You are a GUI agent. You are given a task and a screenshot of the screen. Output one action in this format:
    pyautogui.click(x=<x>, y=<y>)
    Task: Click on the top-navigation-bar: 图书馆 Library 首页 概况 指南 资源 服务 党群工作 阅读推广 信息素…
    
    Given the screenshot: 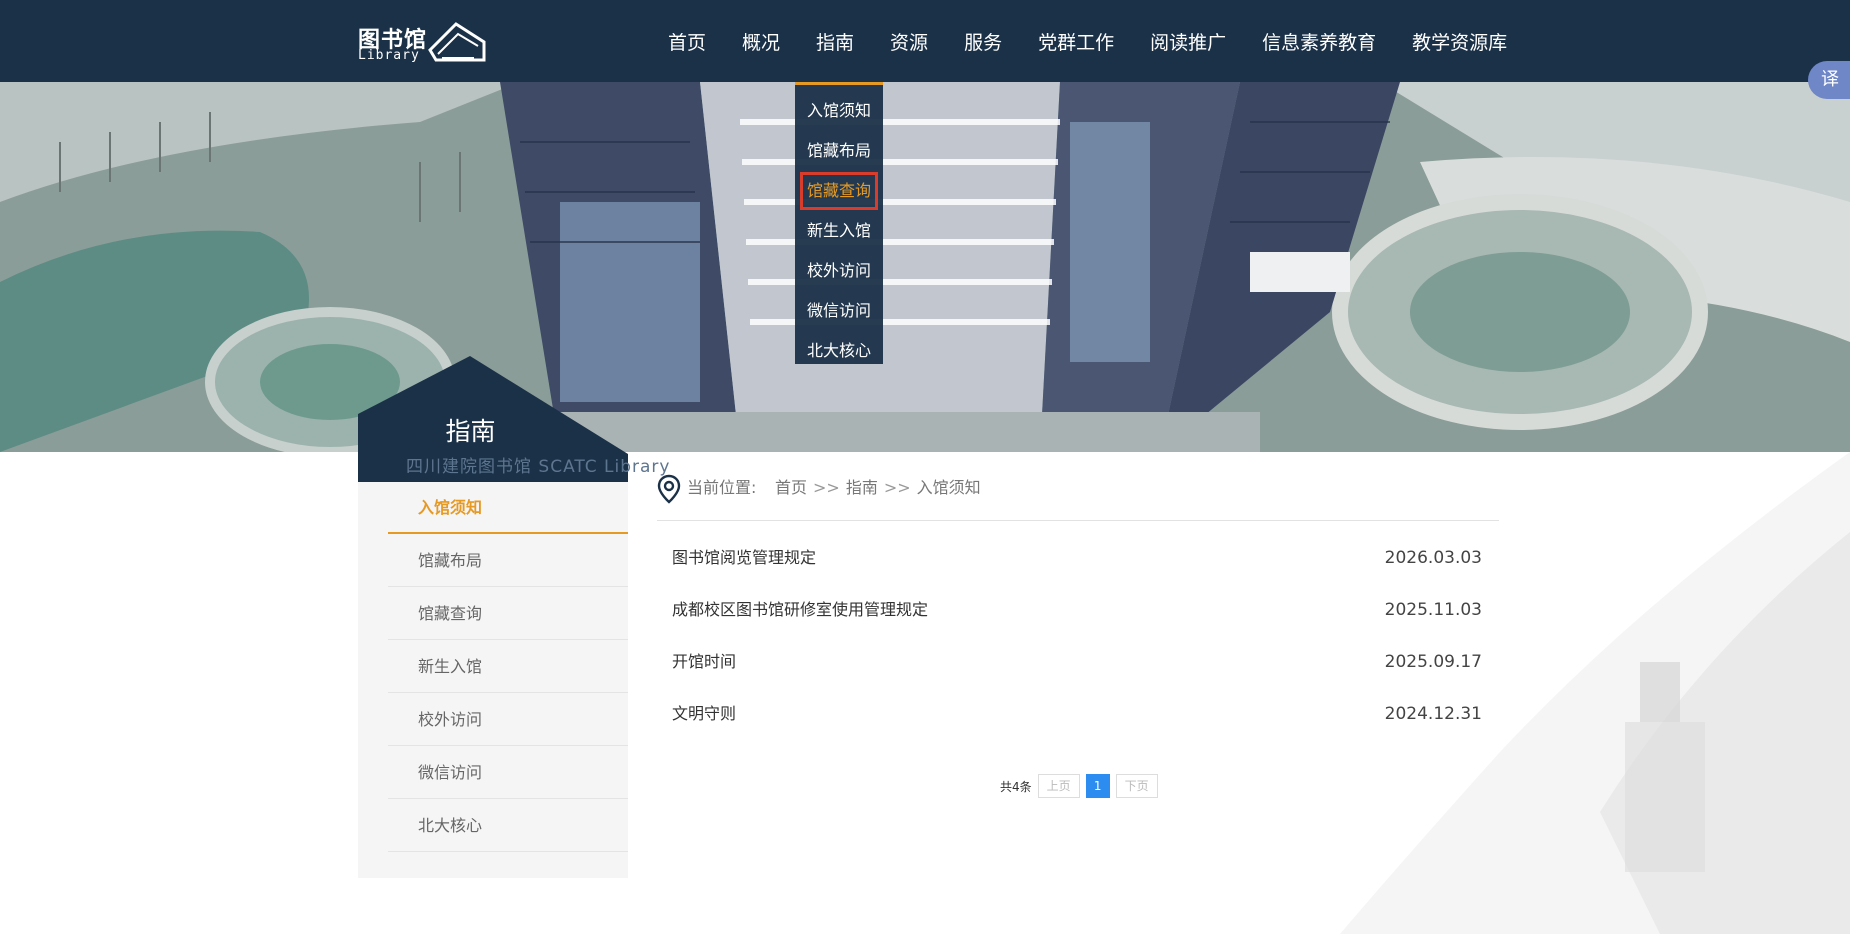 What is the action you would take?
    pyautogui.click(x=925, y=41)
    